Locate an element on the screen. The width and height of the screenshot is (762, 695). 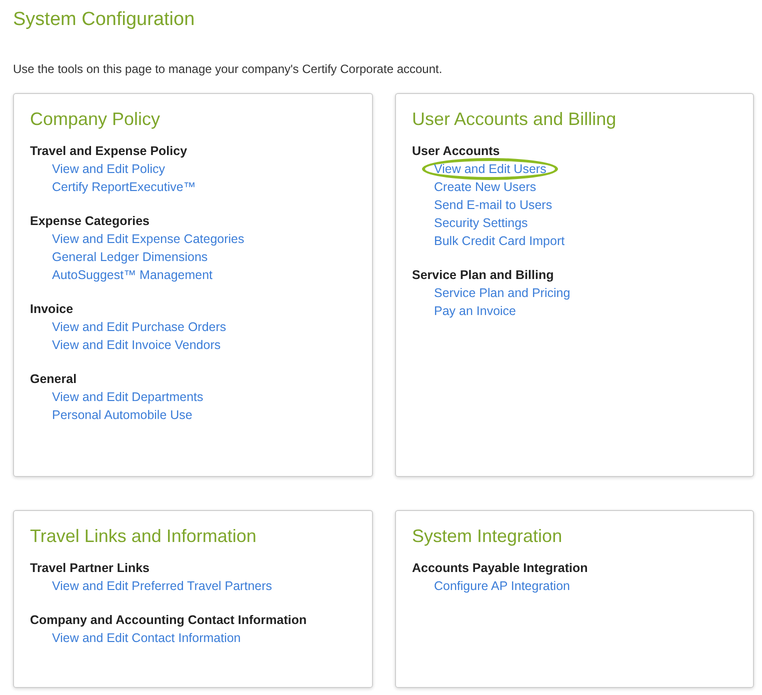
group-heading: Service Plan and Billing is located at coordinates (483, 275).